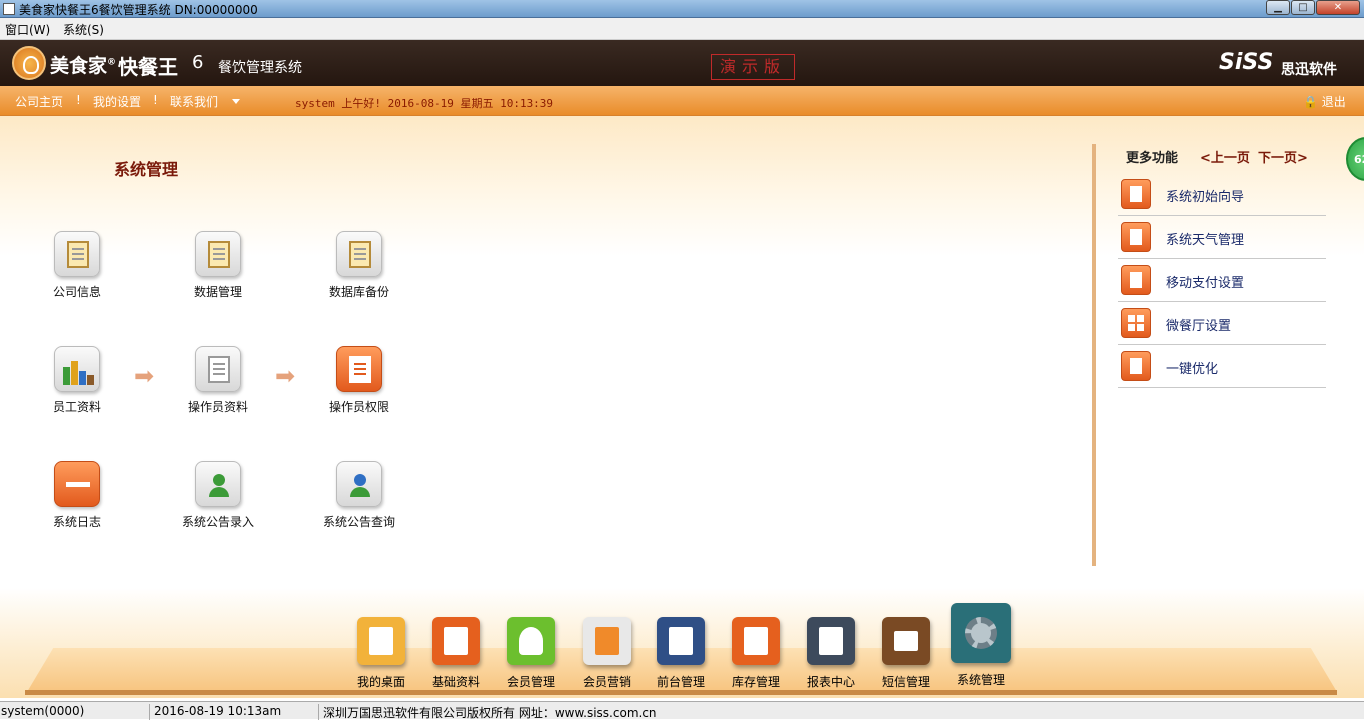 The height and width of the screenshot is (721, 1364). I want to click on window-controls: ▁ □ ✕, so click(1312, 8).